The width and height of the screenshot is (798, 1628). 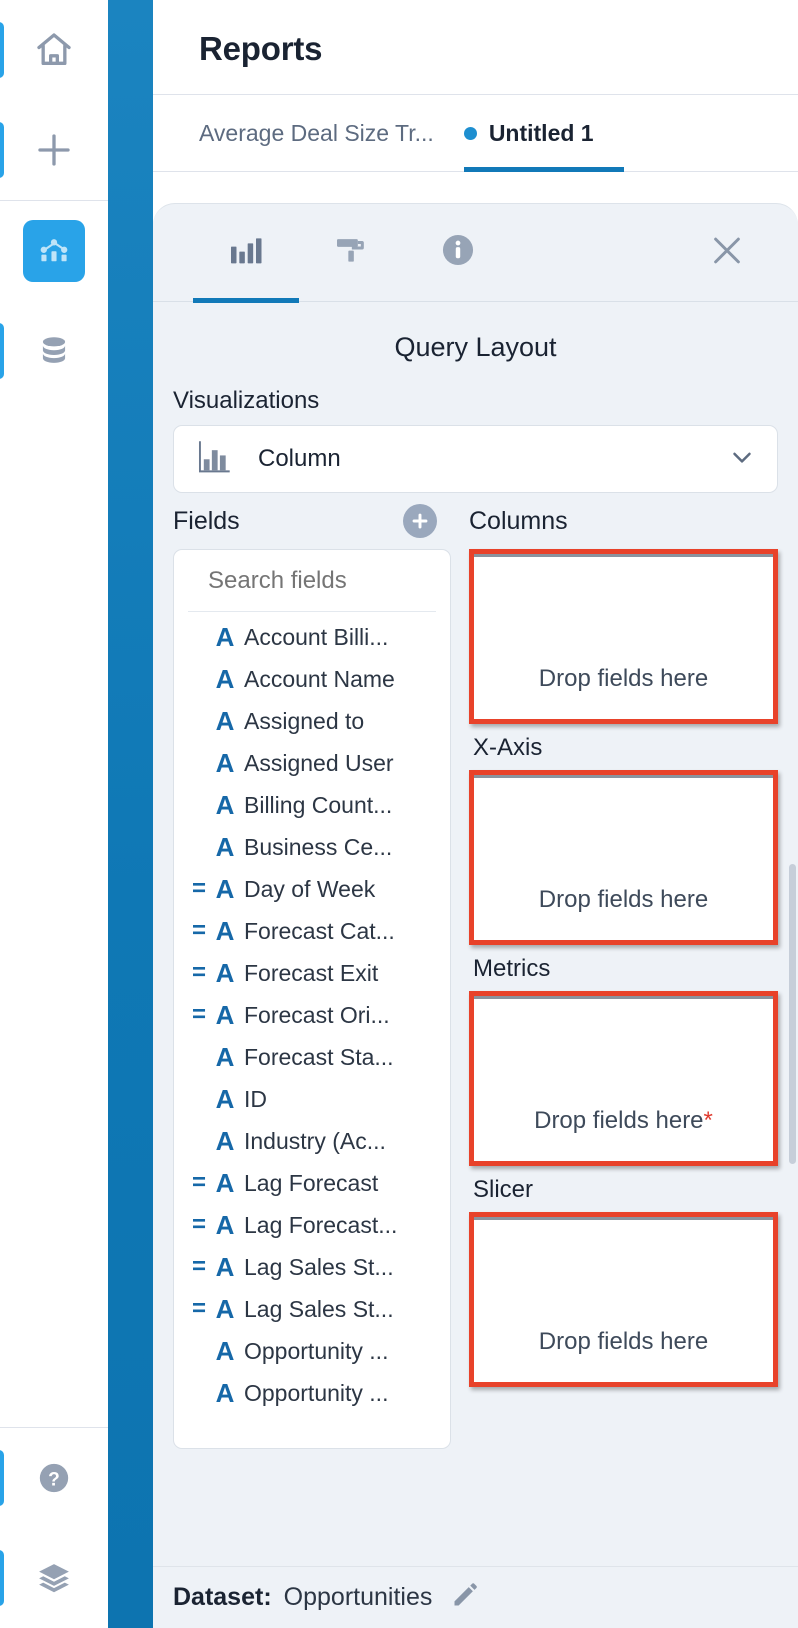 I want to click on fields-header: Fields, so click(x=312, y=521).